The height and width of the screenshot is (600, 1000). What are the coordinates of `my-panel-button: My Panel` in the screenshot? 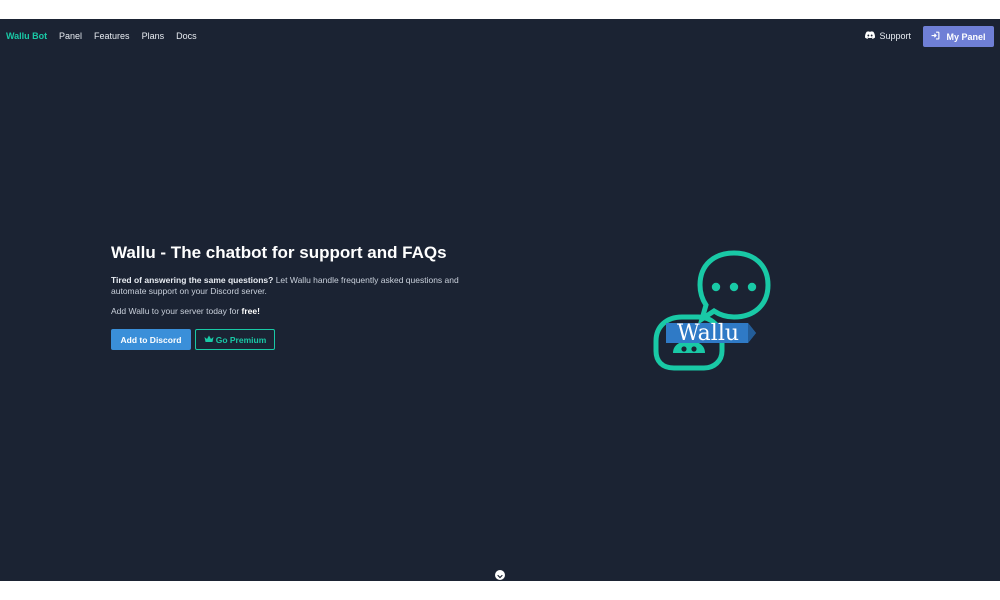 It's located at (958, 36).